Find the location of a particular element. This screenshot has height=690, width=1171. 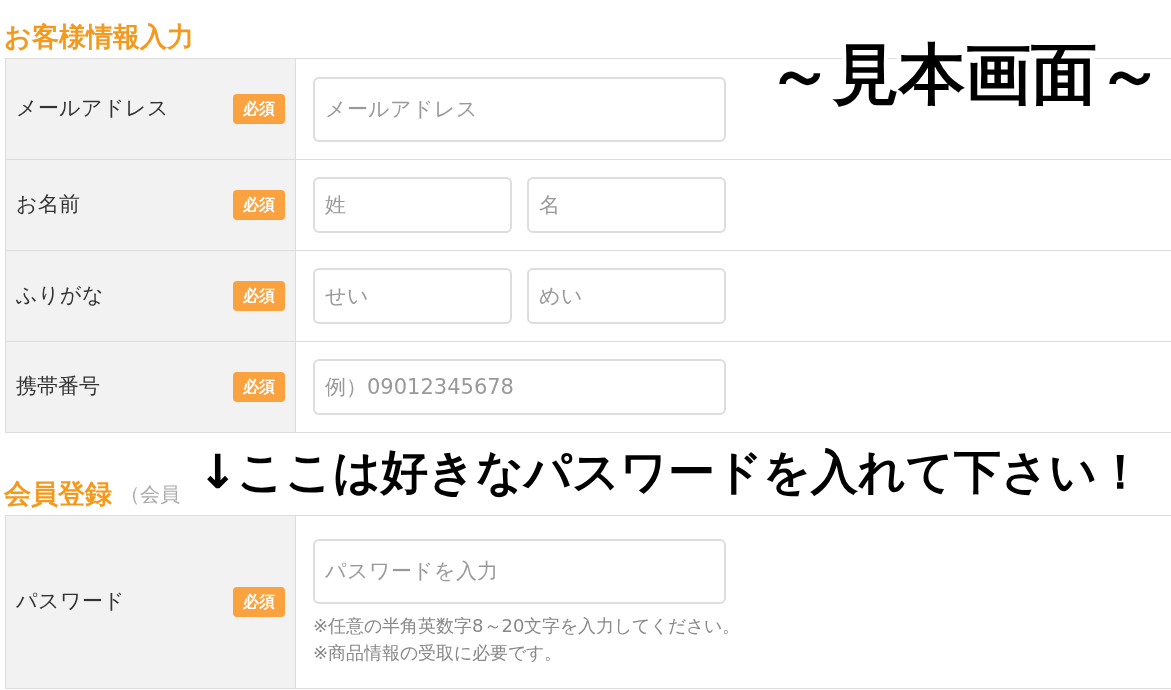

caption-text: ～見本画面～ is located at coordinates (965, 75).